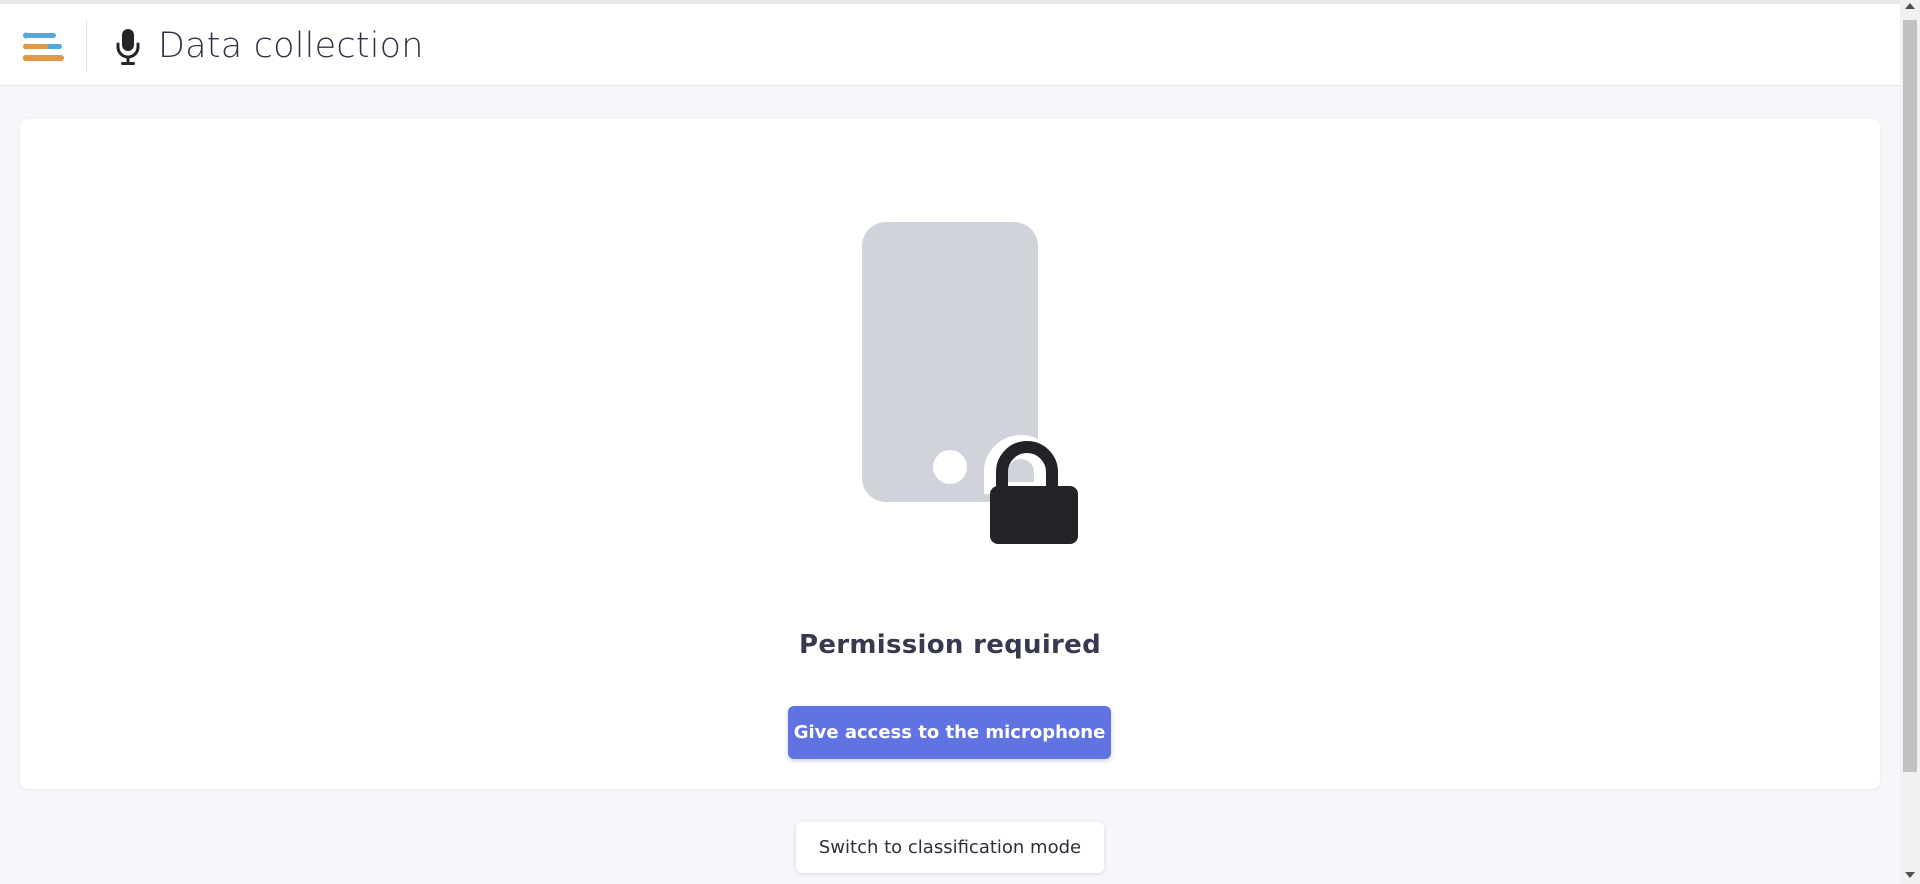  What do you see at coordinates (128, 47) in the screenshot?
I see `microphone-icon` at bounding box center [128, 47].